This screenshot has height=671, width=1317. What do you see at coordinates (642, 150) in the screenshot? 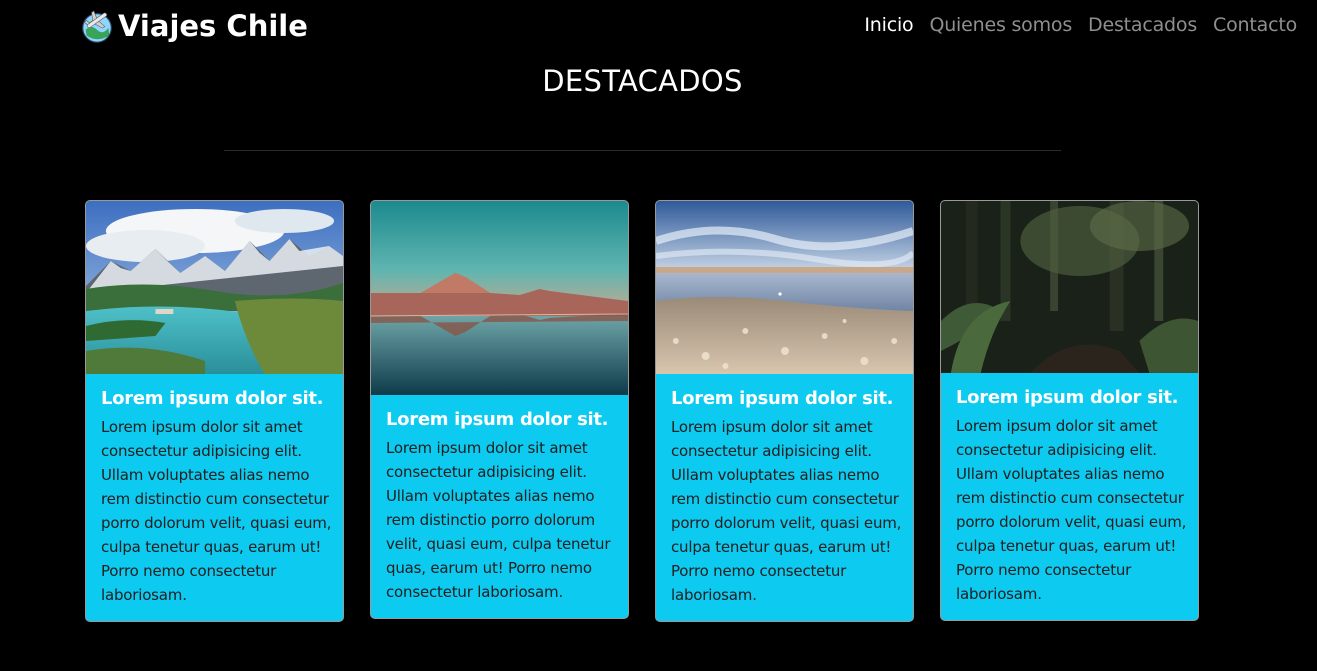
I see `section-divider` at bounding box center [642, 150].